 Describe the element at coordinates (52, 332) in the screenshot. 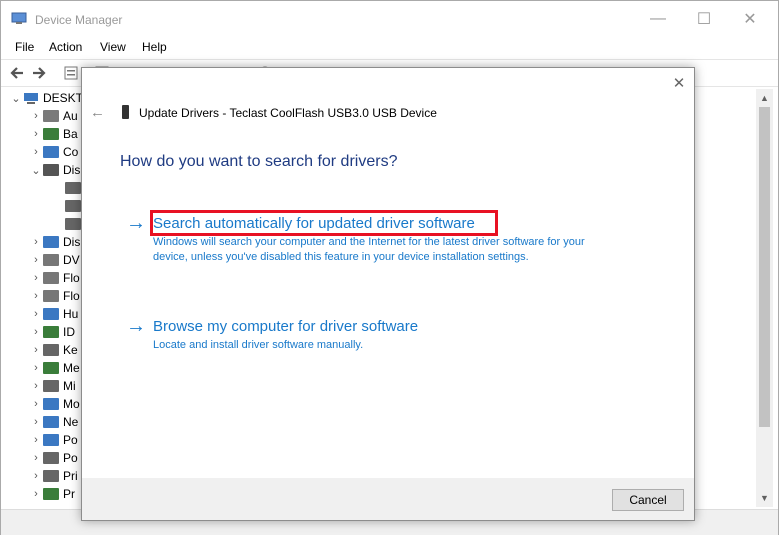

I see `tree-item: › ID` at that location.